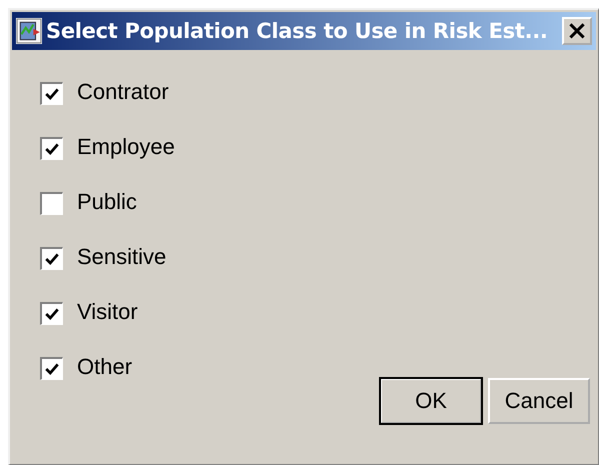 The image size is (599, 465). Describe the element at coordinates (121, 257) in the screenshot. I see `checkbox-label: Sensitive` at that location.